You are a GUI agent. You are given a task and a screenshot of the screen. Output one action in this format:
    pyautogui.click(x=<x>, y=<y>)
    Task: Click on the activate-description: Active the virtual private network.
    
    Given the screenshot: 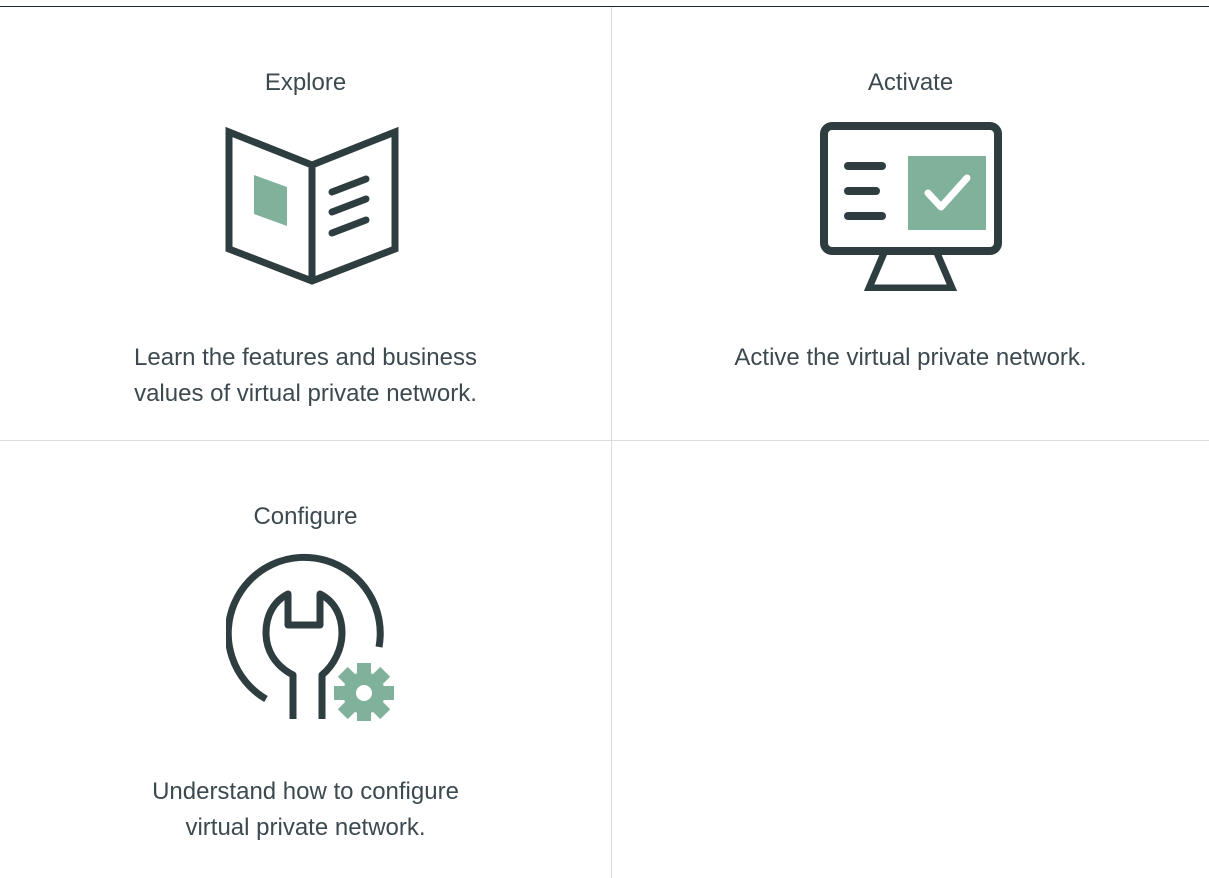 What is the action you would take?
    pyautogui.click(x=910, y=358)
    